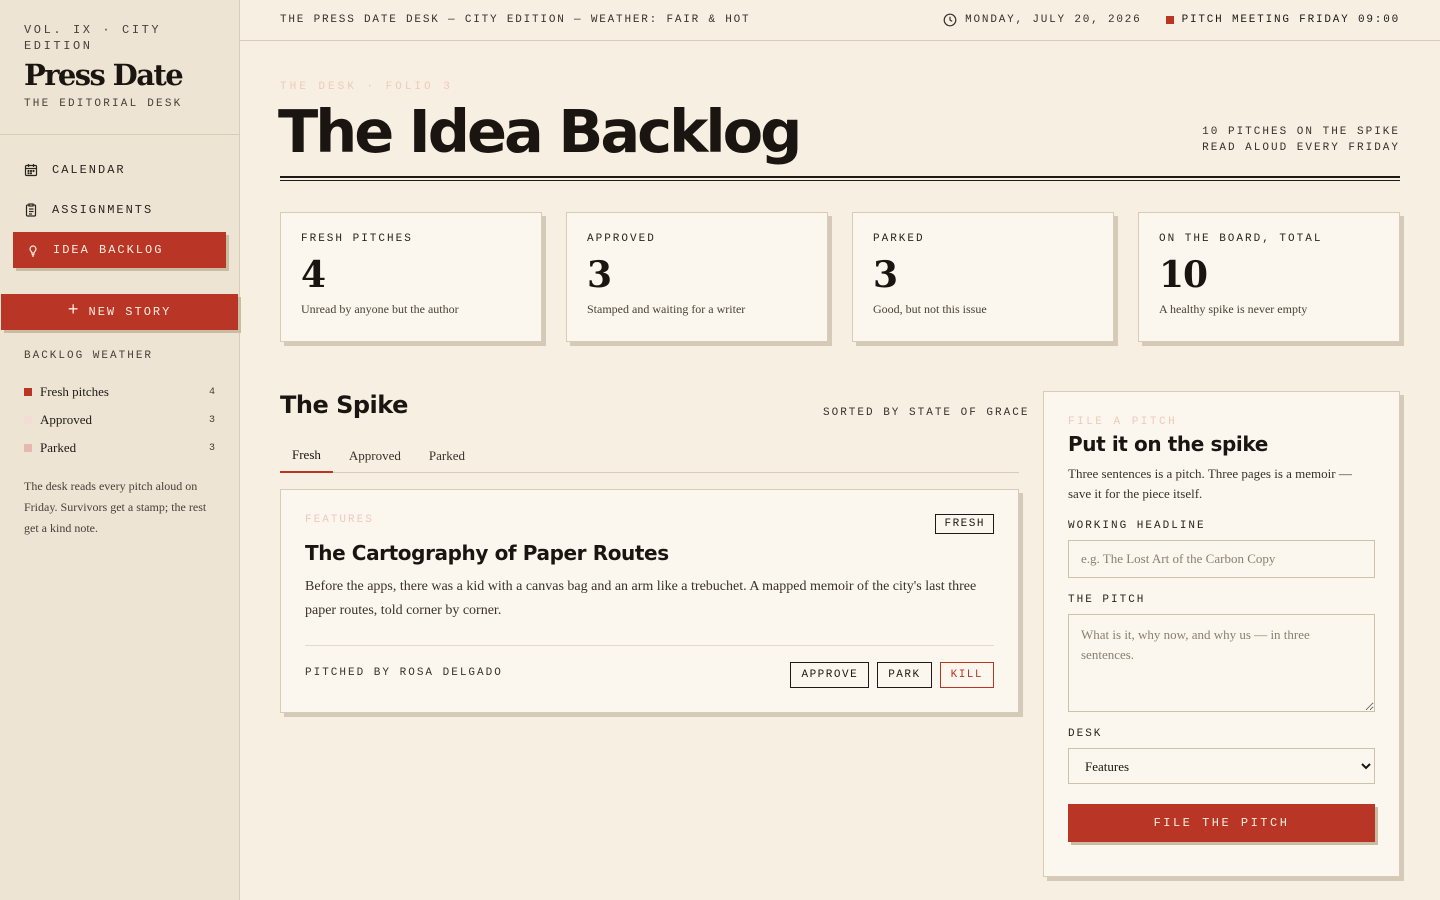  Describe the element at coordinates (830, 675) in the screenshot. I see `approve-button: Approve` at that location.